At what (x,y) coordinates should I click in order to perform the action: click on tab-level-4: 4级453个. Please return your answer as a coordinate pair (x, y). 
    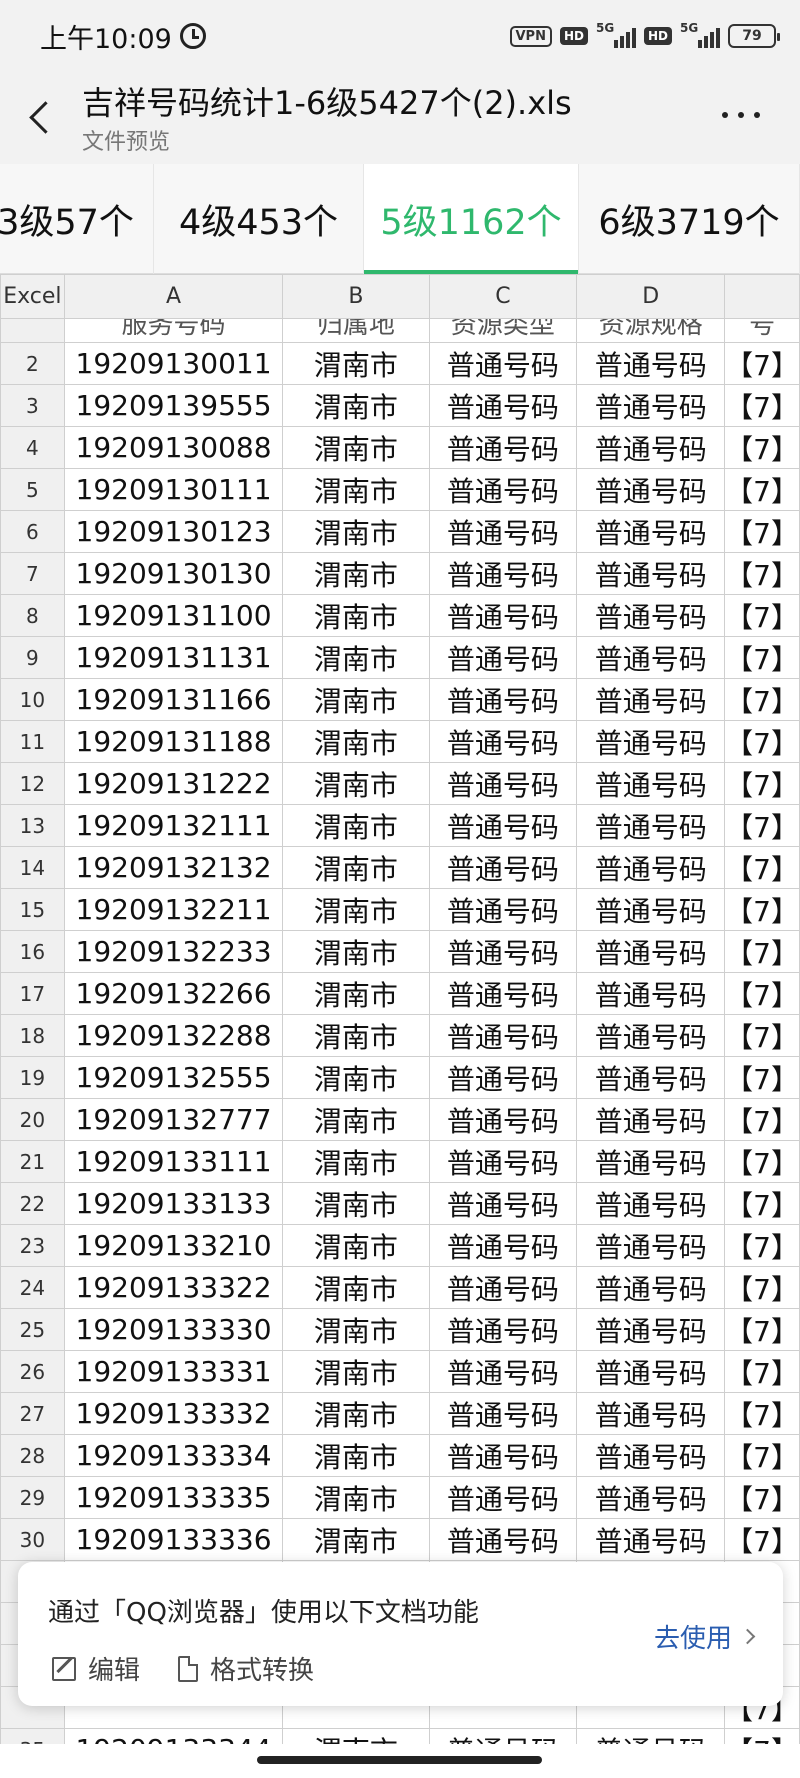
    Looking at the image, I should click on (259, 219).